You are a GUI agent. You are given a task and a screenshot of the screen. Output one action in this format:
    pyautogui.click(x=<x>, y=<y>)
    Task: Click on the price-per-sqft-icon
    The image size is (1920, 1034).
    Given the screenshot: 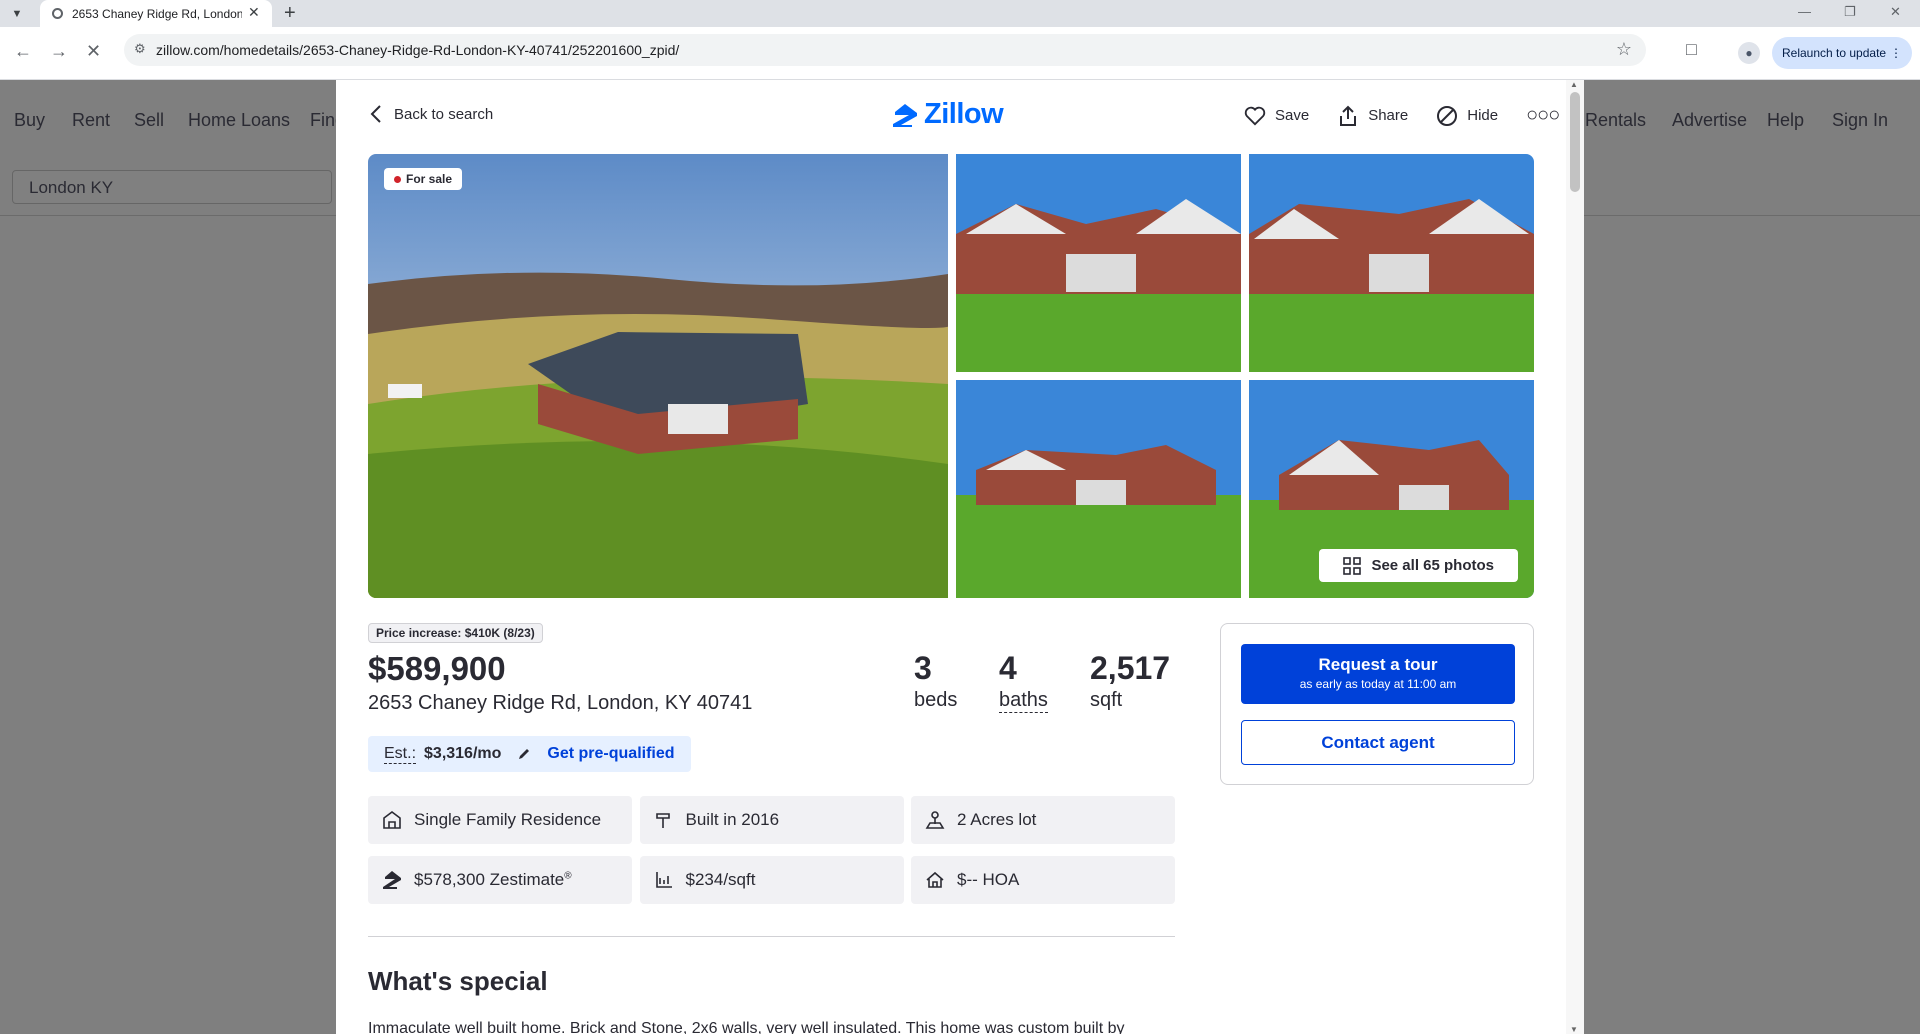 What is the action you would take?
    pyautogui.click(x=663, y=880)
    